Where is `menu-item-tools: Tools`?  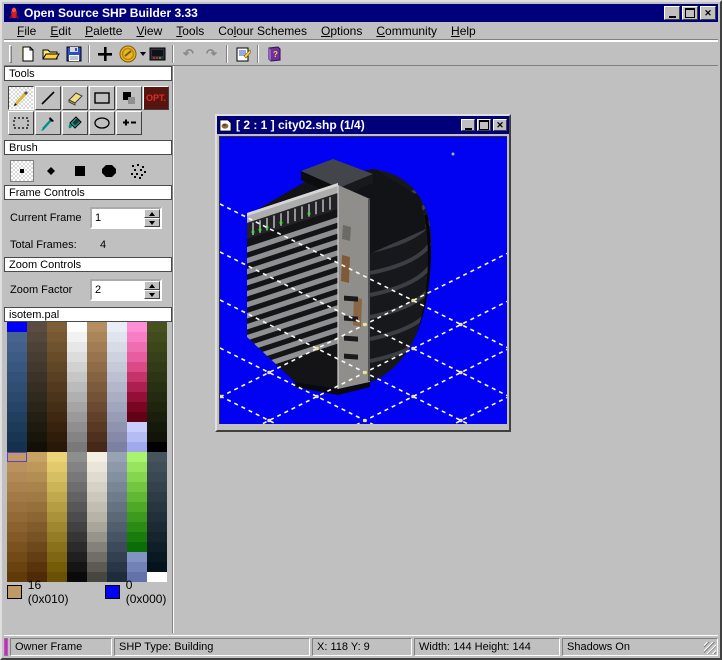
menu-item-tools: Tools is located at coordinates (190, 31).